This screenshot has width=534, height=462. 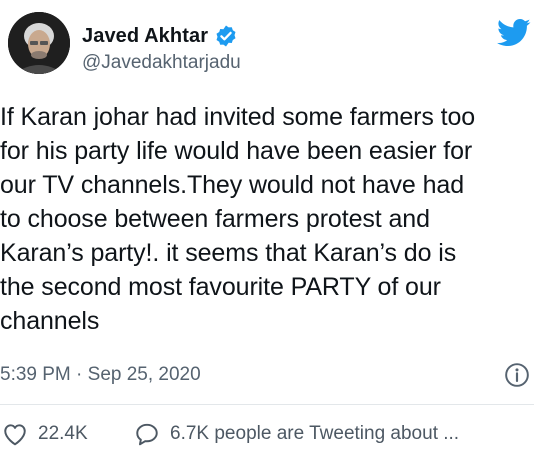 What do you see at coordinates (100, 375) in the screenshot?
I see `tweet-timestamp: 5:39 PM · Sep 25, 2020` at bounding box center [100, 375].